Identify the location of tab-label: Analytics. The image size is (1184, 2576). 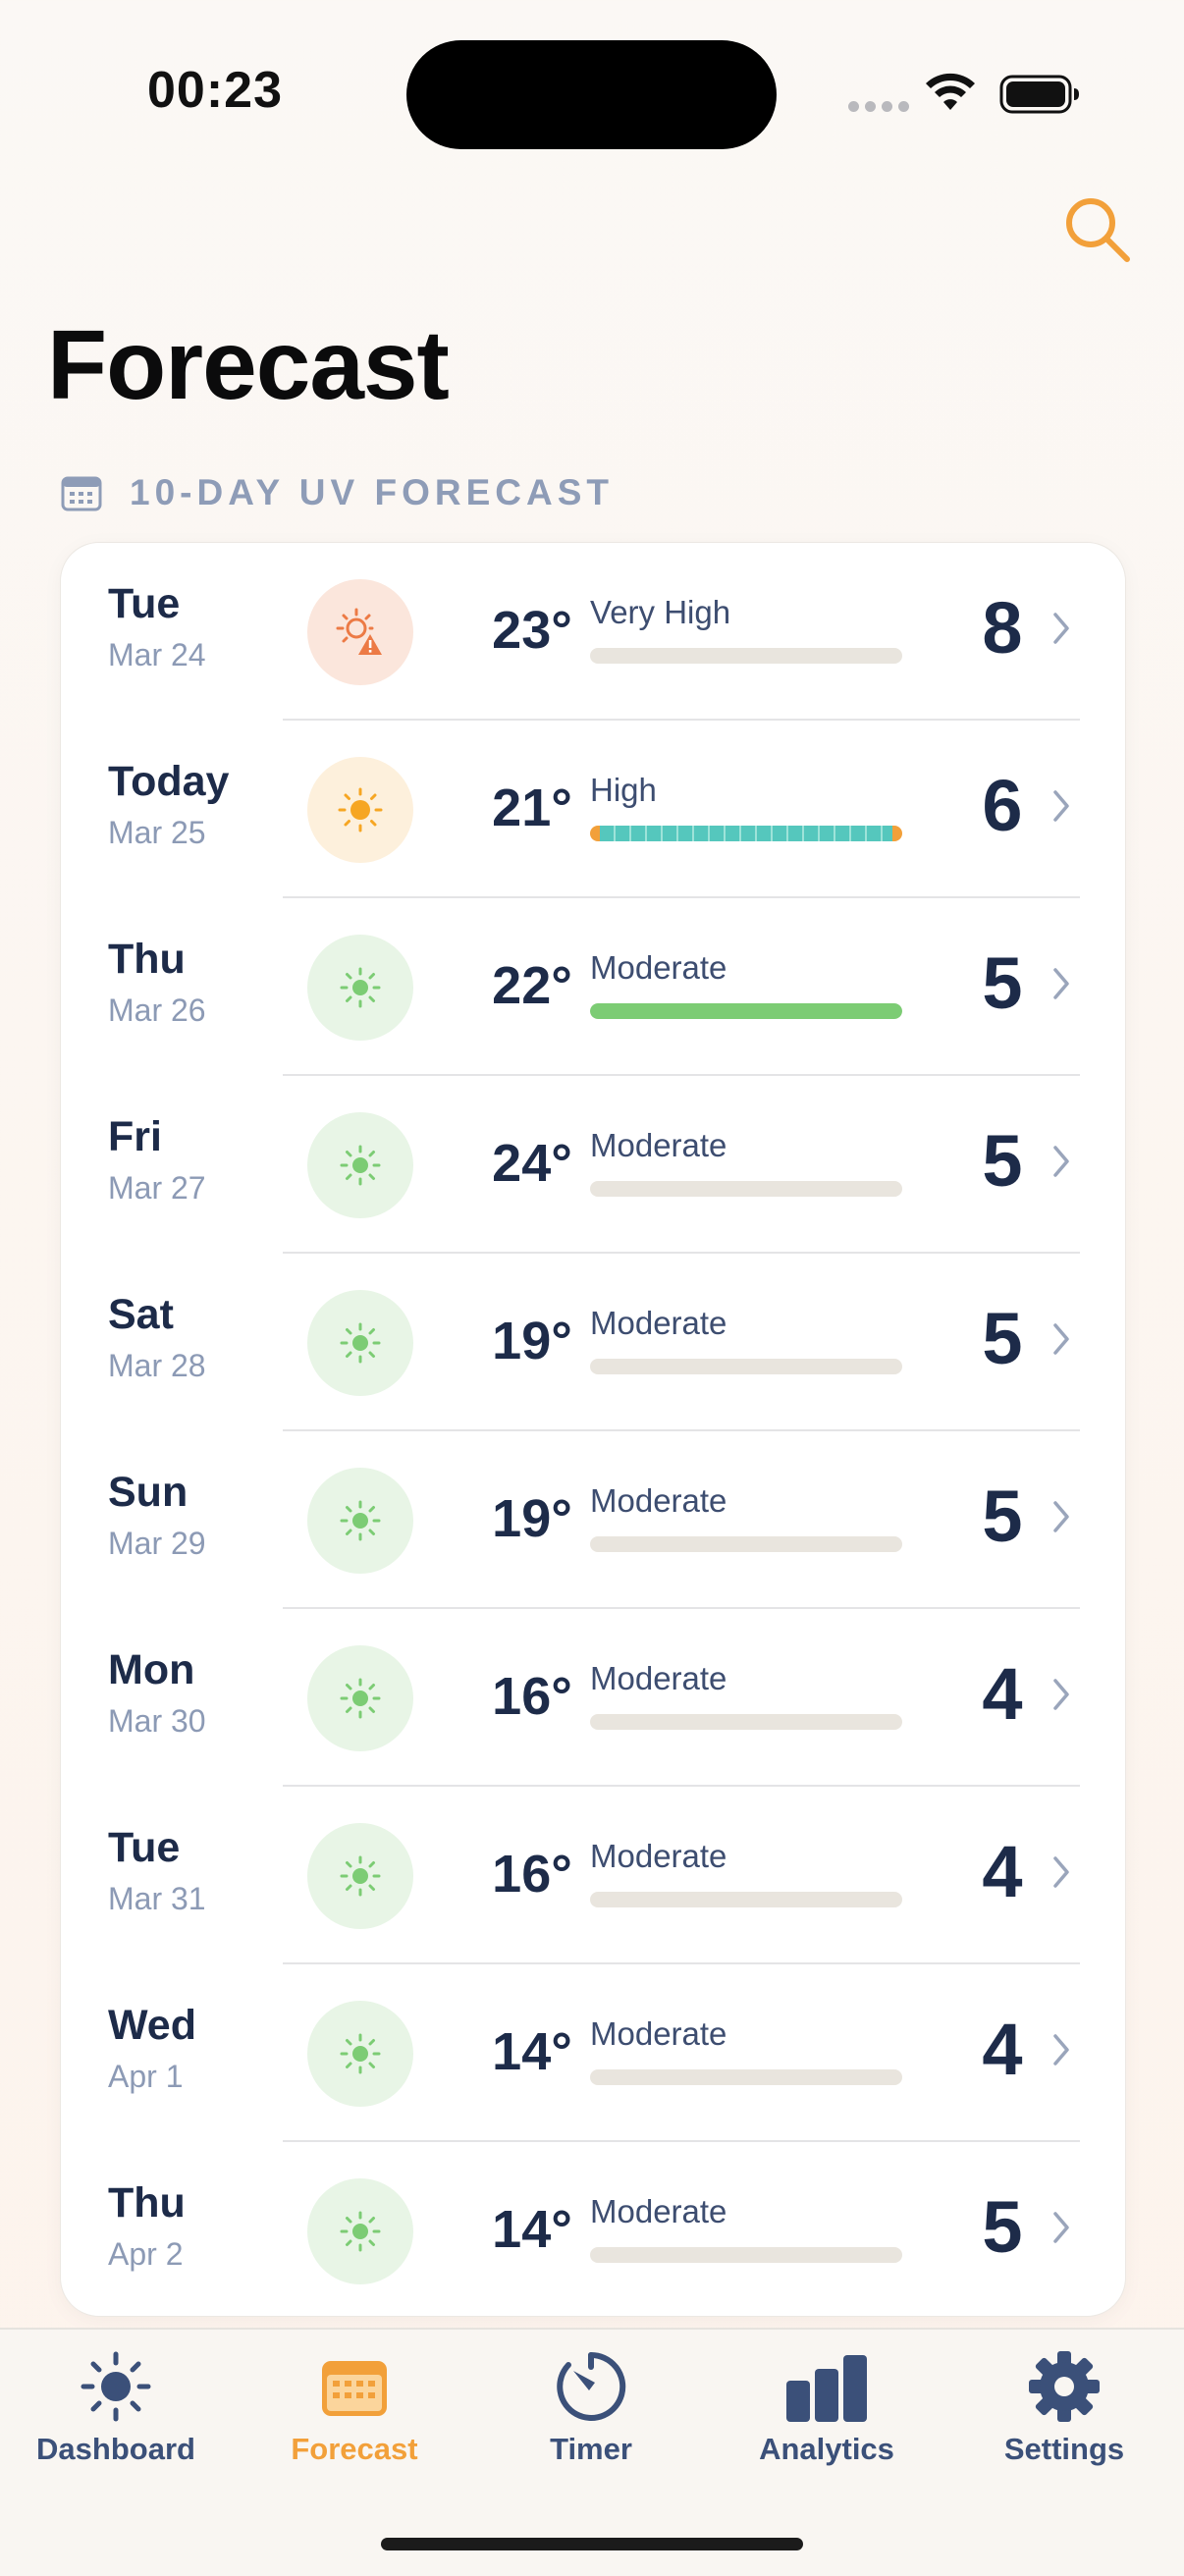
(826, 2449).